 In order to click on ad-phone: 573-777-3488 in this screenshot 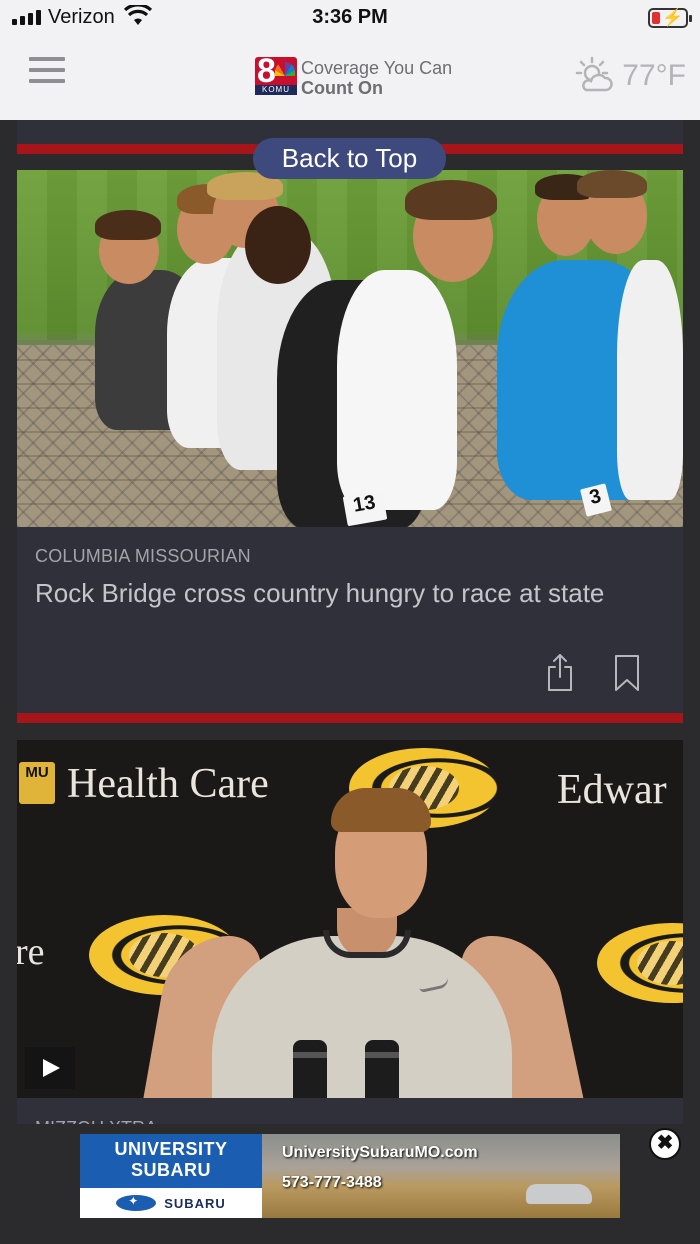, I will do `click(332, 1182)`.